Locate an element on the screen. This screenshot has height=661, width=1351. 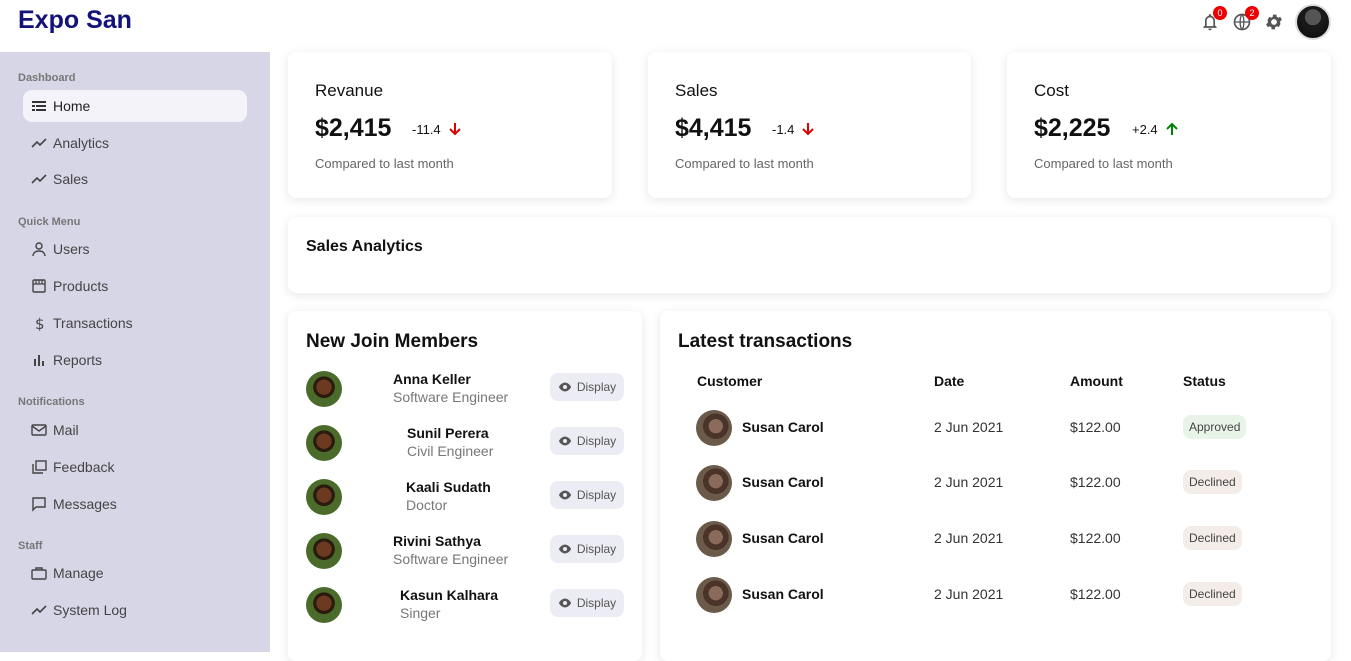
member-job: Software Engineer is located at coordinates (451, 559).